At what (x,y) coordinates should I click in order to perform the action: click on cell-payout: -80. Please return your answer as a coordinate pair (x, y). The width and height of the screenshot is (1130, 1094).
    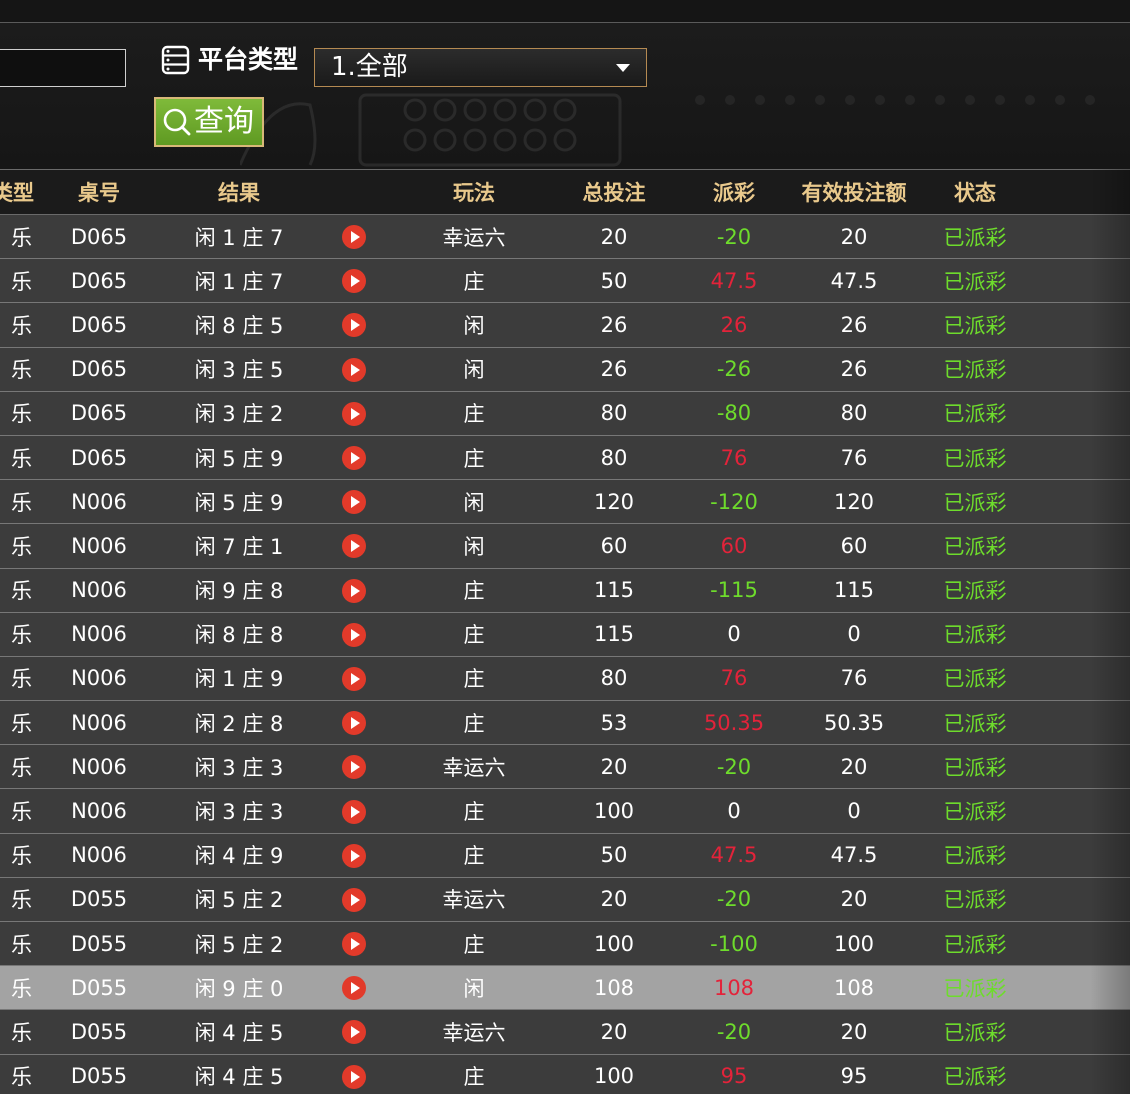
    Looking at the image, I should click on (734, 413).